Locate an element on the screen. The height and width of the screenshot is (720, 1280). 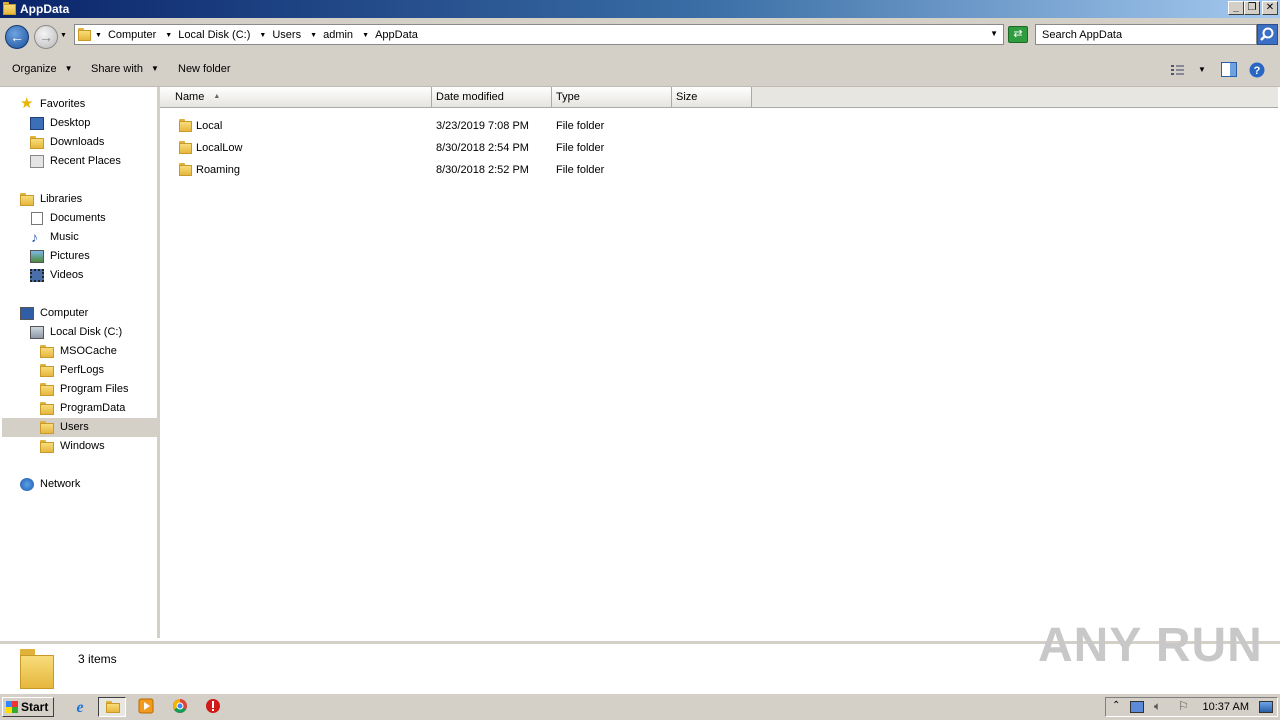
view-options-button is located at coordinates (1178, 71).